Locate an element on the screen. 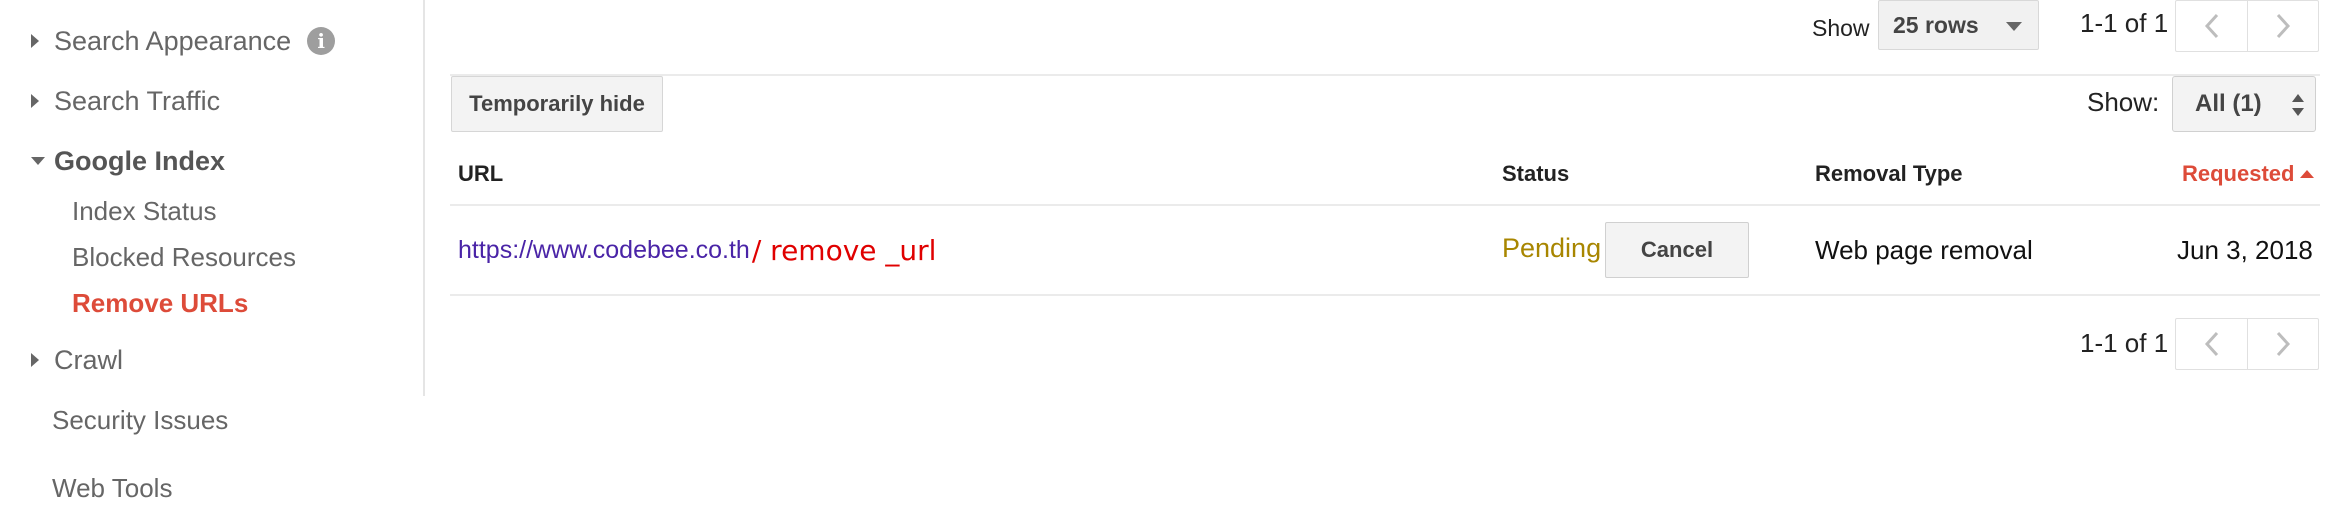 The height and width of the screenshot is (526, 2344). pager-controls-top is located at coordinates (2247, 26).